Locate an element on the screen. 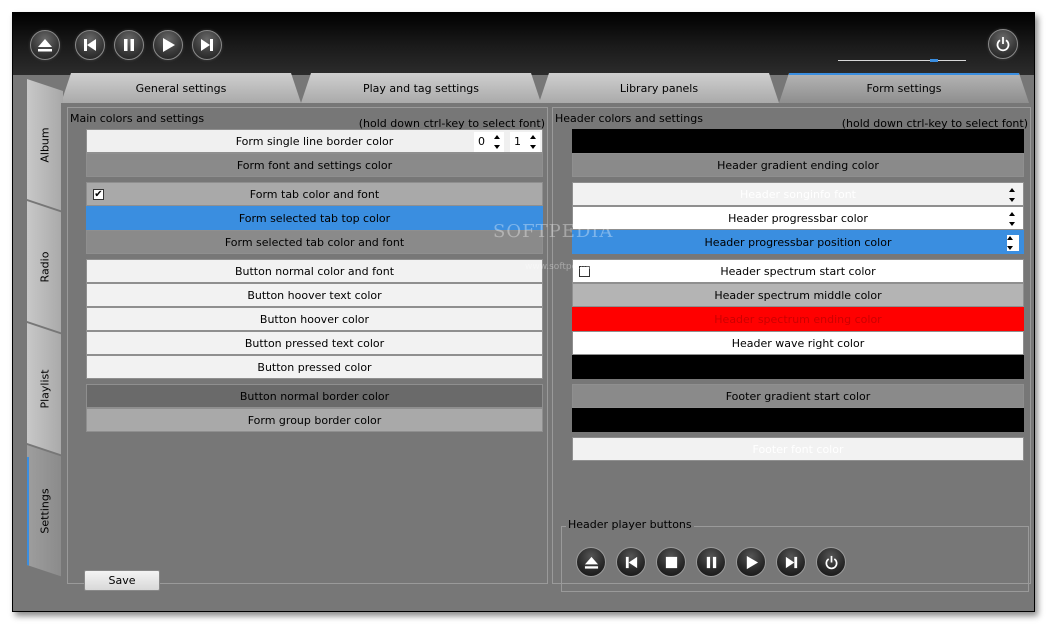  form-tab-color-and-font-row: ✔ Form tab color and font is located at coordinates (314, 194).